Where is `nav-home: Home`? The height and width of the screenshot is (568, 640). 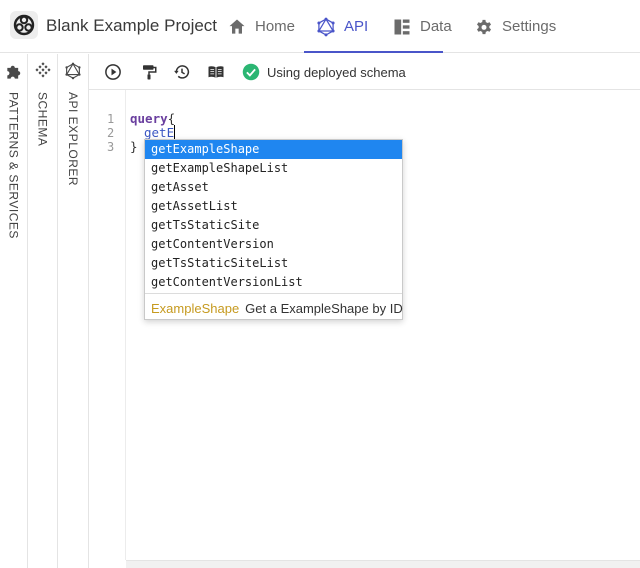
nav-home: Home is located at coordinates (261, 26).